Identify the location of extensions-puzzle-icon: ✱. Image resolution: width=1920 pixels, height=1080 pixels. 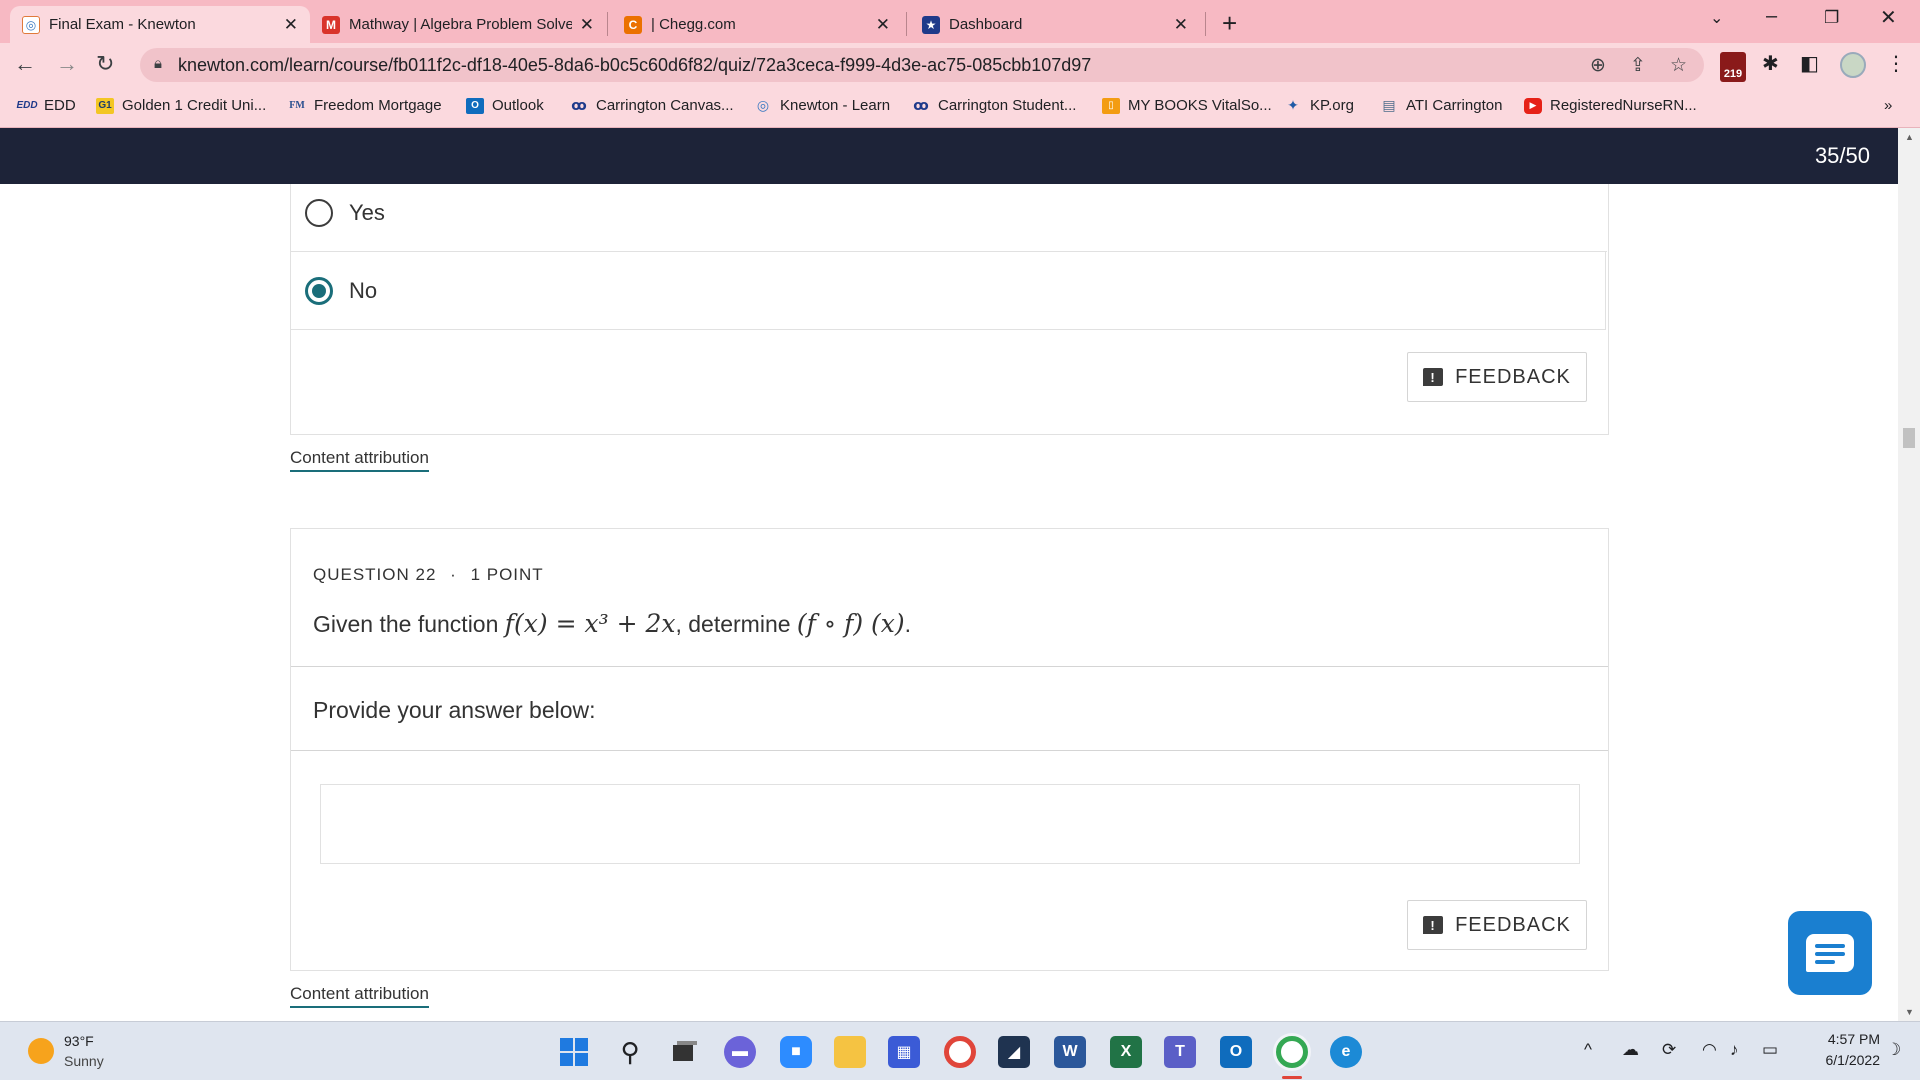
(1770, 63).